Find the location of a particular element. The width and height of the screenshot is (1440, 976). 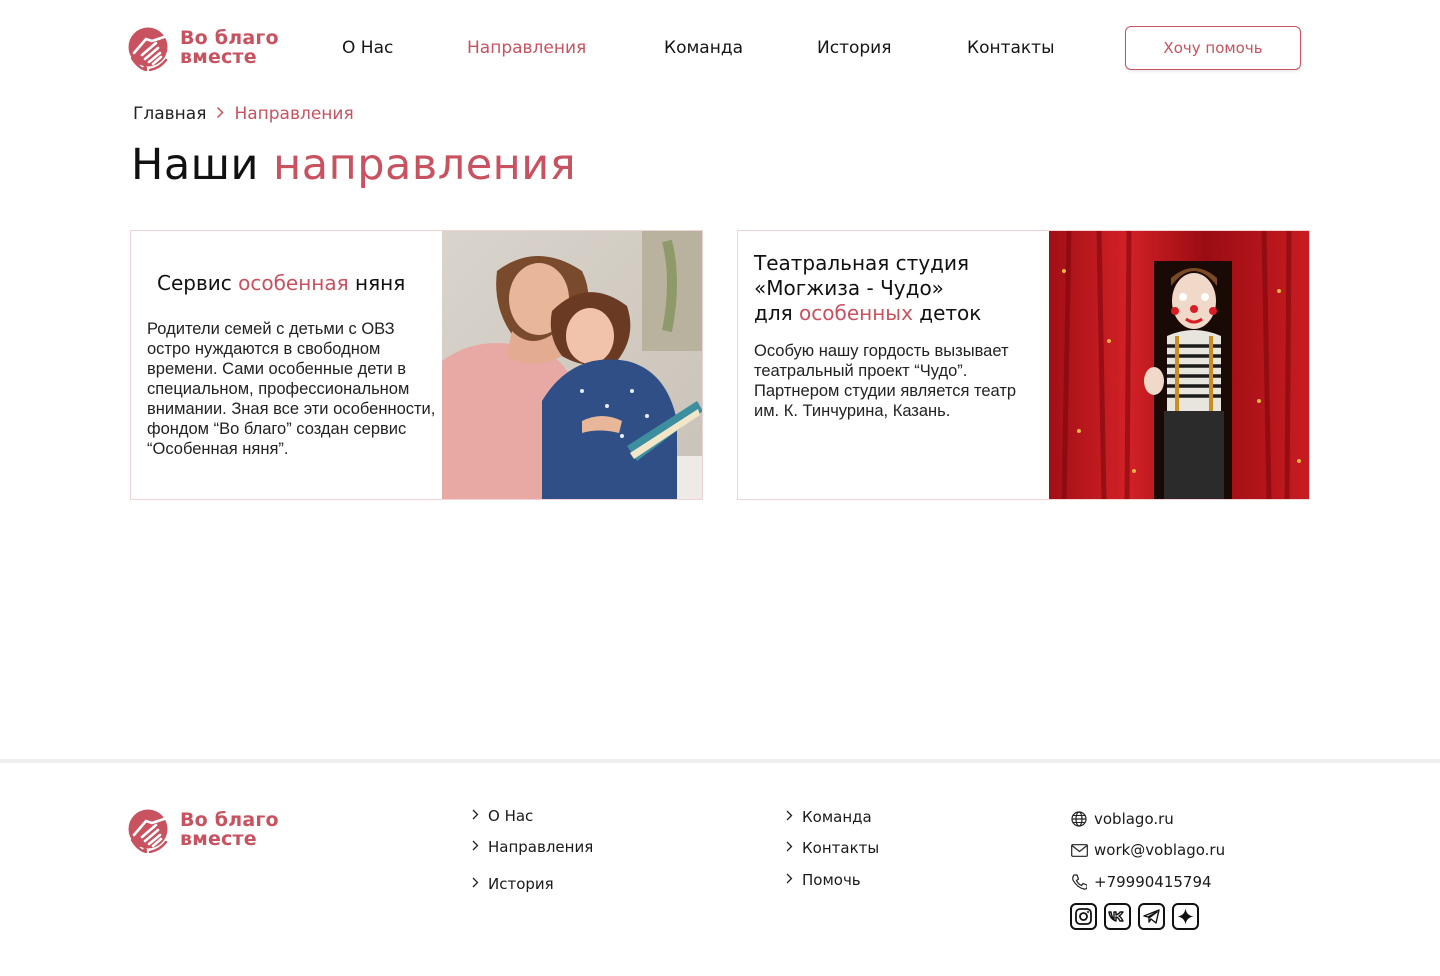

contact-phone: +79990415794 is located at coordinates (1141, 882).